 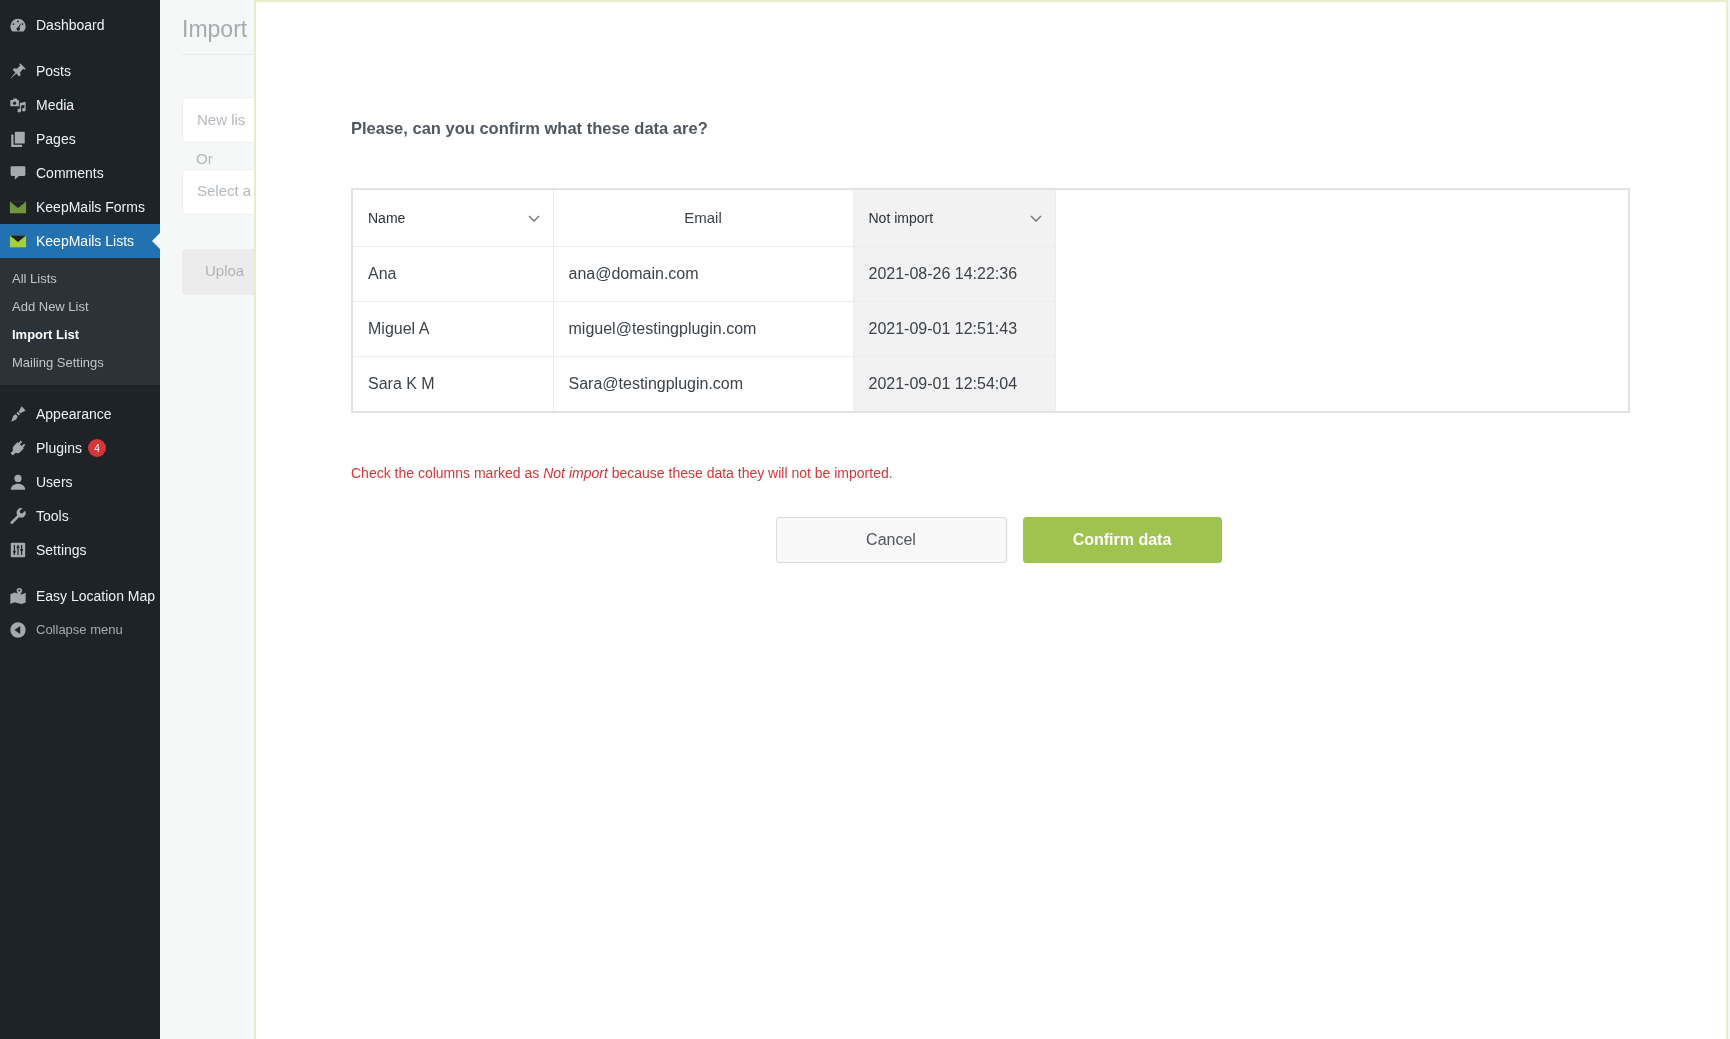 I want to click on submenu-item: All Lists, so click(x=80, y=279).